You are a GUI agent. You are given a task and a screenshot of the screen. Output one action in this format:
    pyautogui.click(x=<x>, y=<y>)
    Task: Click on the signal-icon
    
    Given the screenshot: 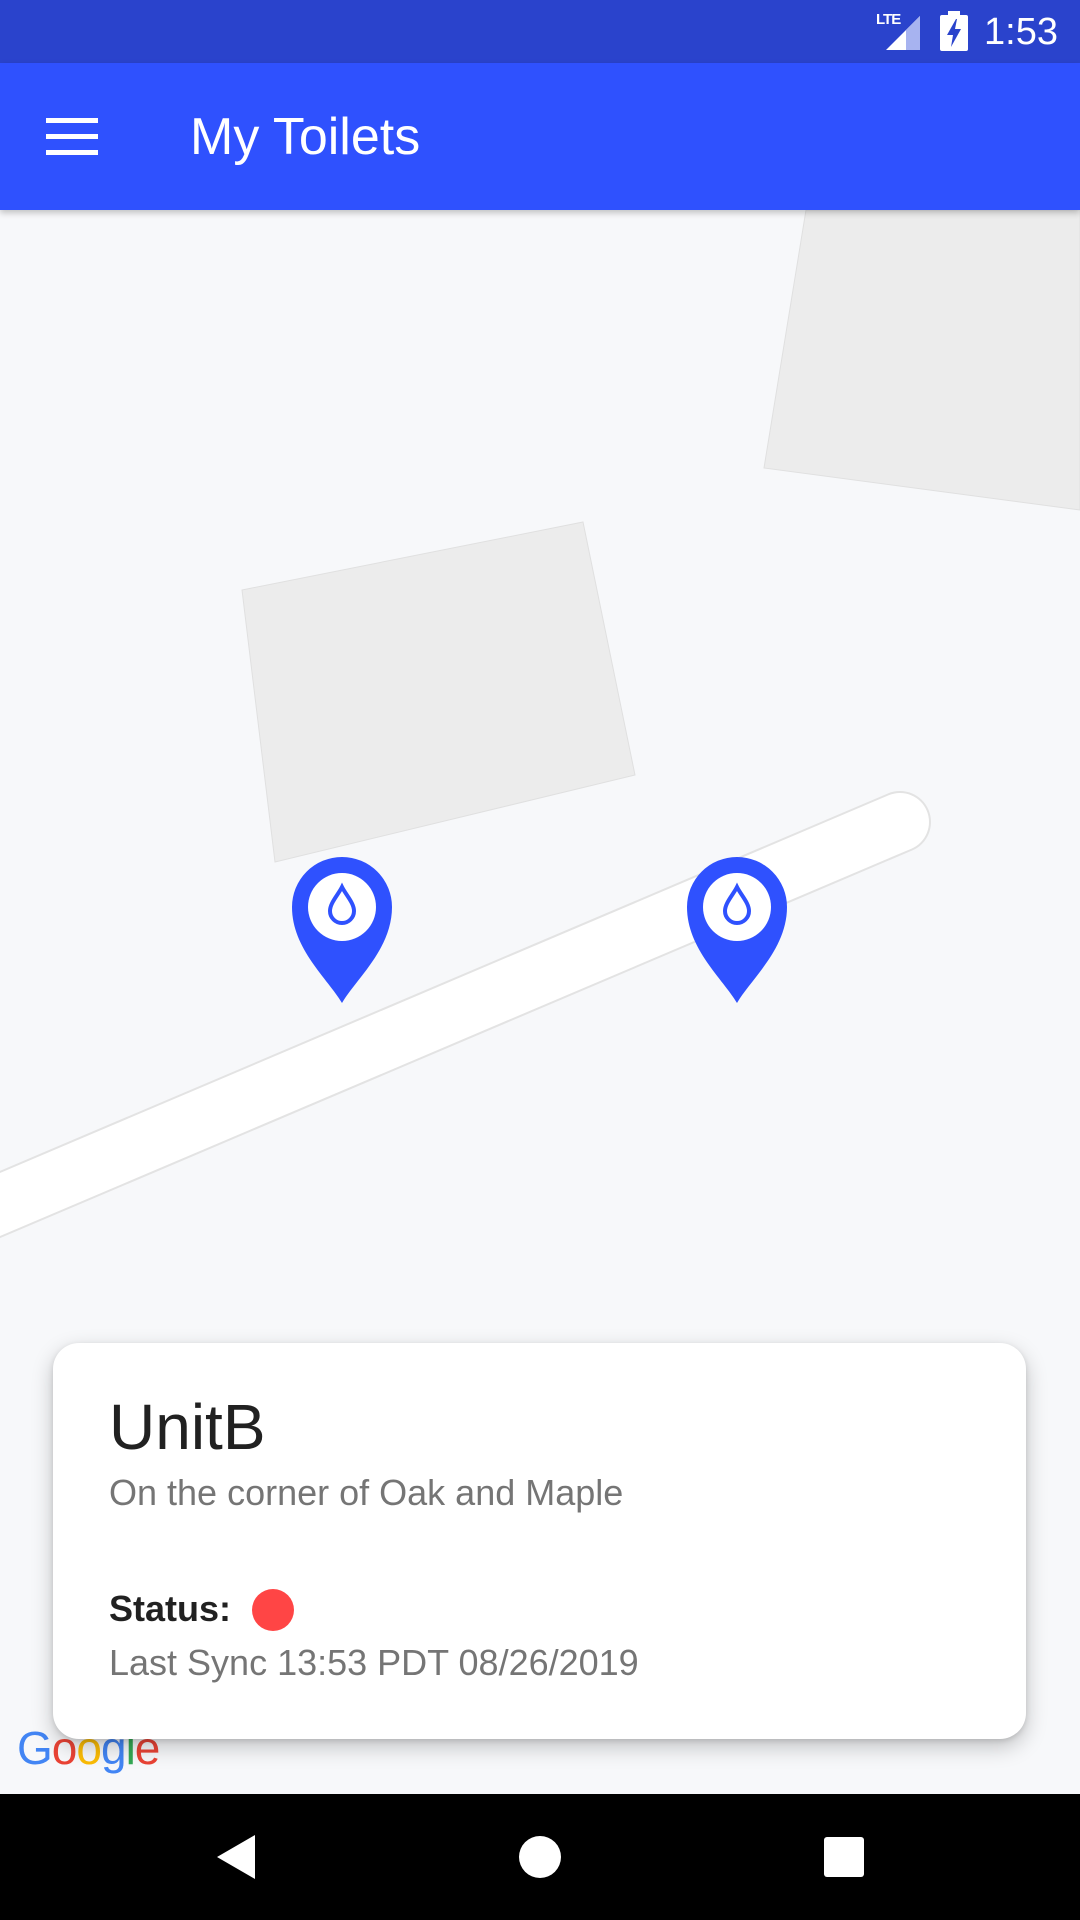 What is the action you would take?
    pyautogui.click(x=903, y=33)
    